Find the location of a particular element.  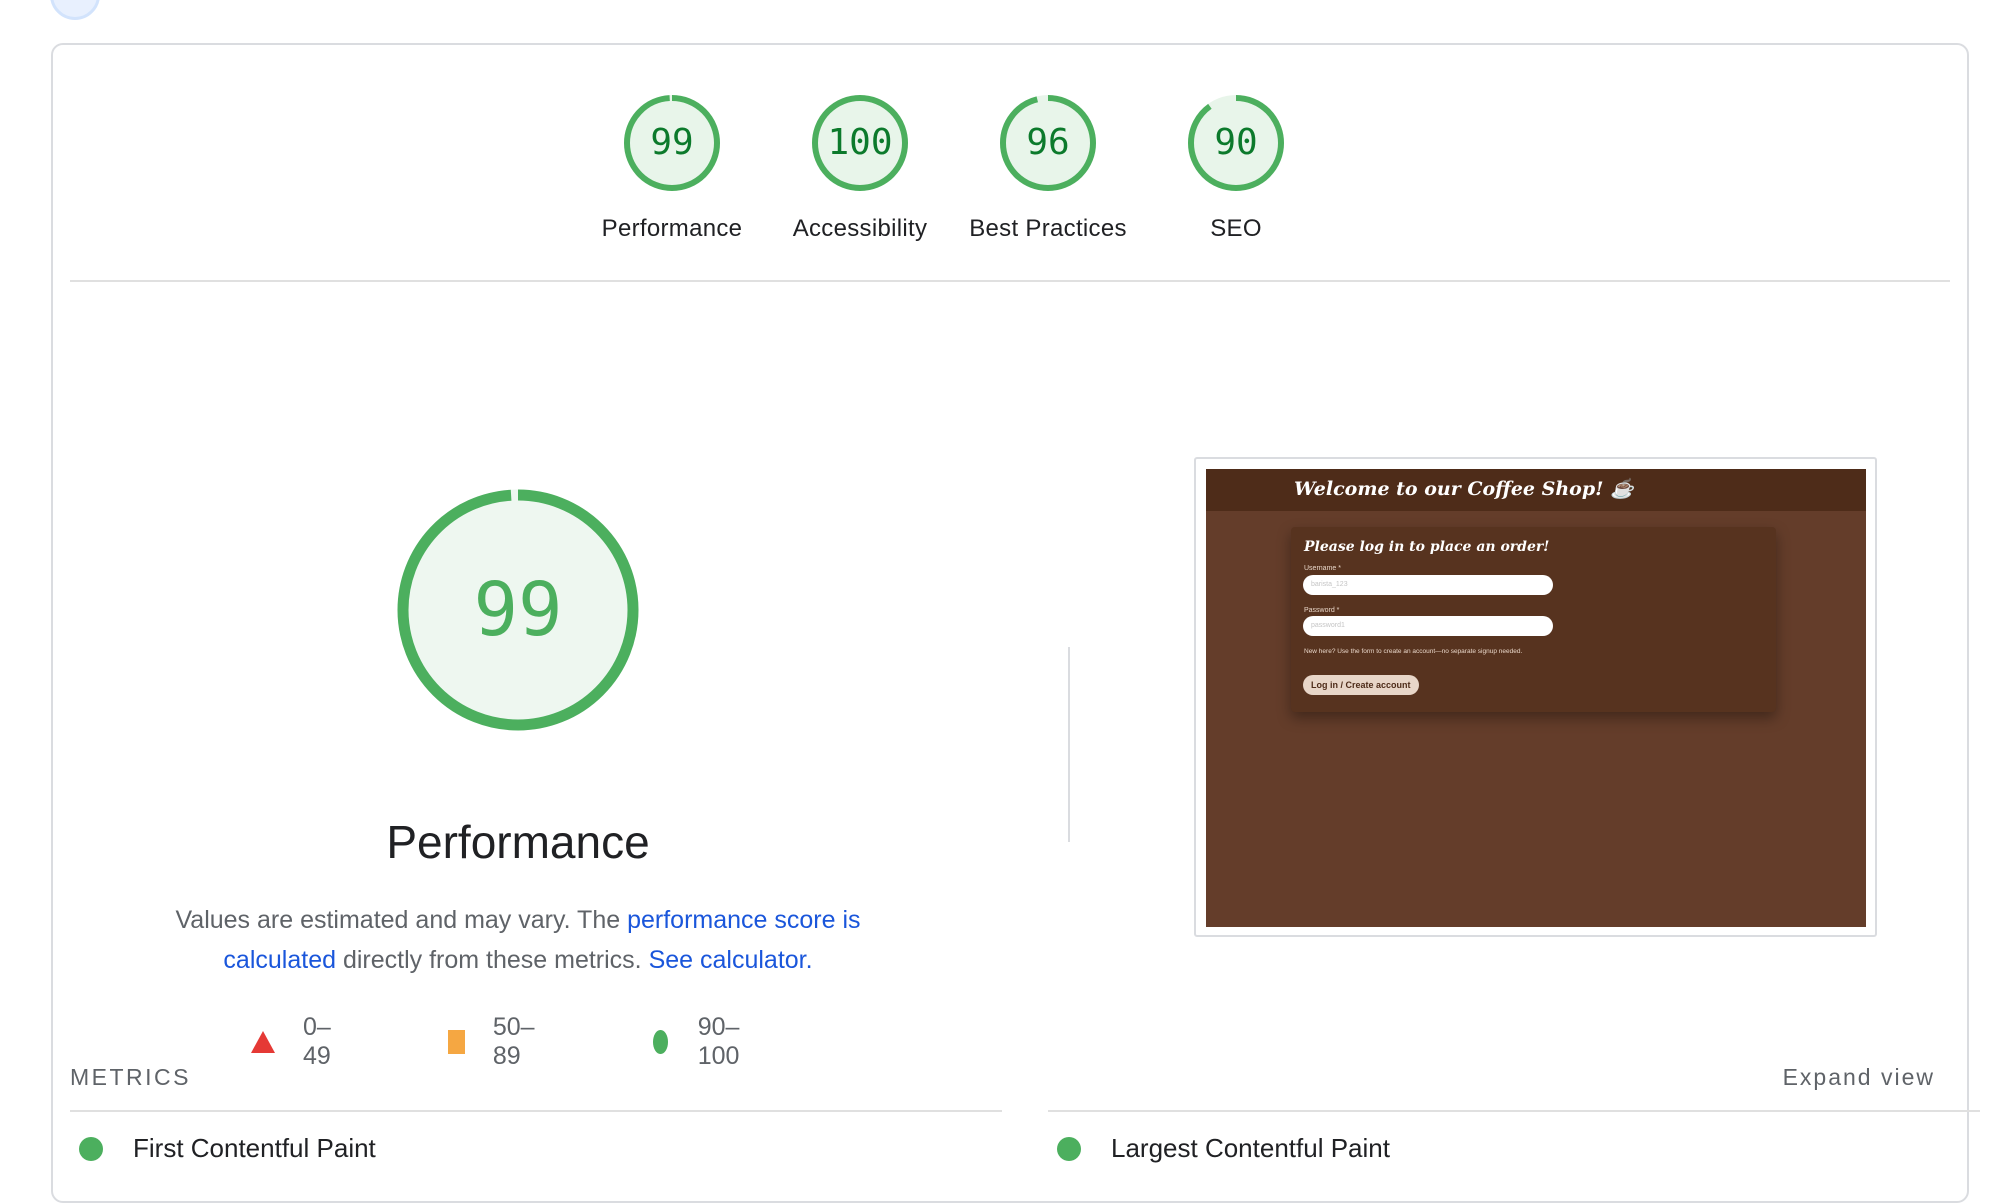

legend-range: 50–89 is located at coordinates (513, 1041).